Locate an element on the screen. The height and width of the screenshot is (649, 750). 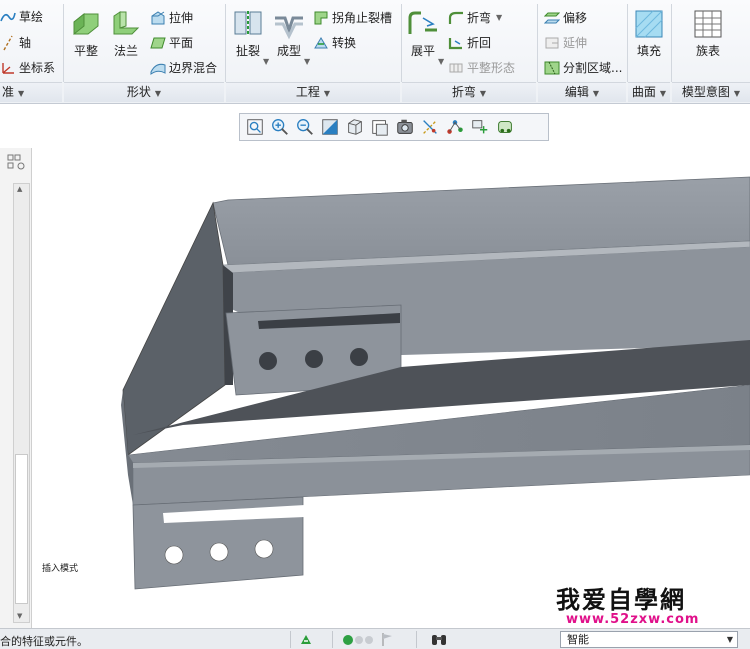
bend-button: 折弯 ▼ is located at coordinates (475, 18).